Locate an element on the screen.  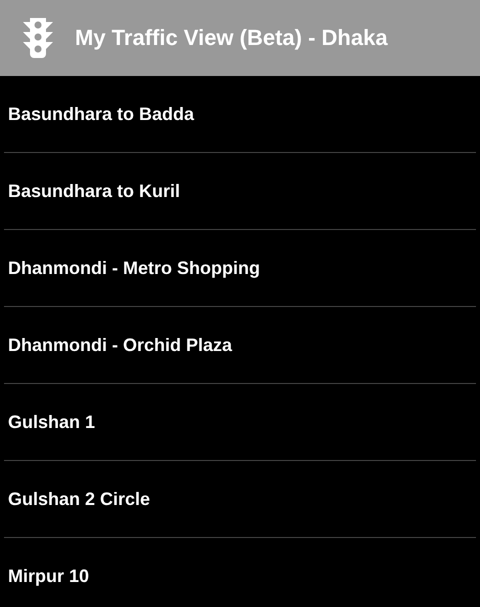
list-item: Mirpur 10 is located at coordinates (240, 572).